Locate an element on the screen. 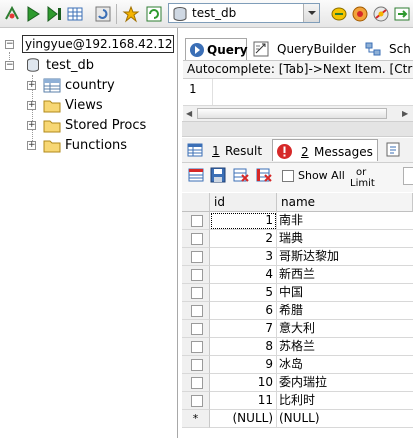  limit-input is located at coordinates (408, 176).